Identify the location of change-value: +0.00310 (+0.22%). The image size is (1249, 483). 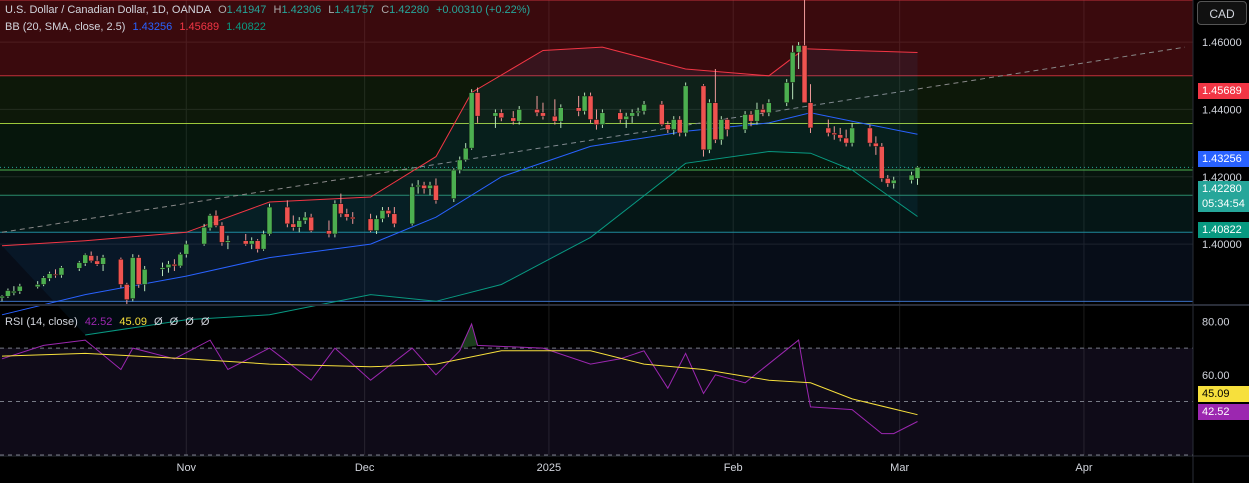
(483, 10).